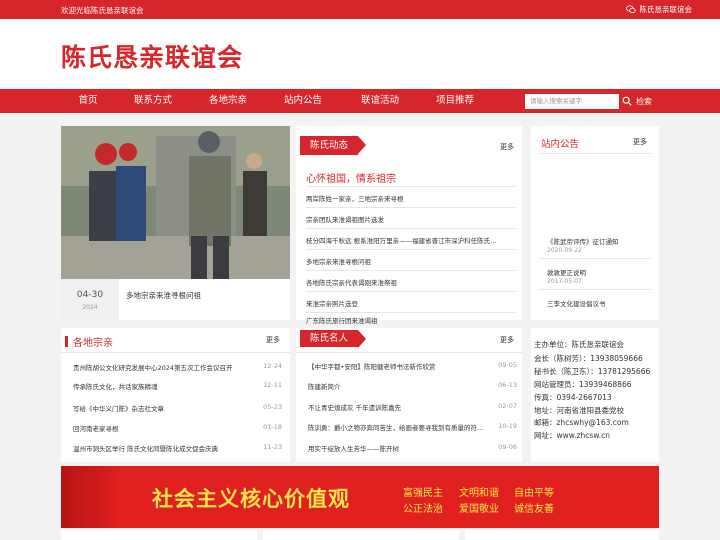 The image size is (720, 540). What do you see at coordinates (640, 142) in the screenshot?
I see `notices-more-link: 更多` at bounding box center [640, 142].